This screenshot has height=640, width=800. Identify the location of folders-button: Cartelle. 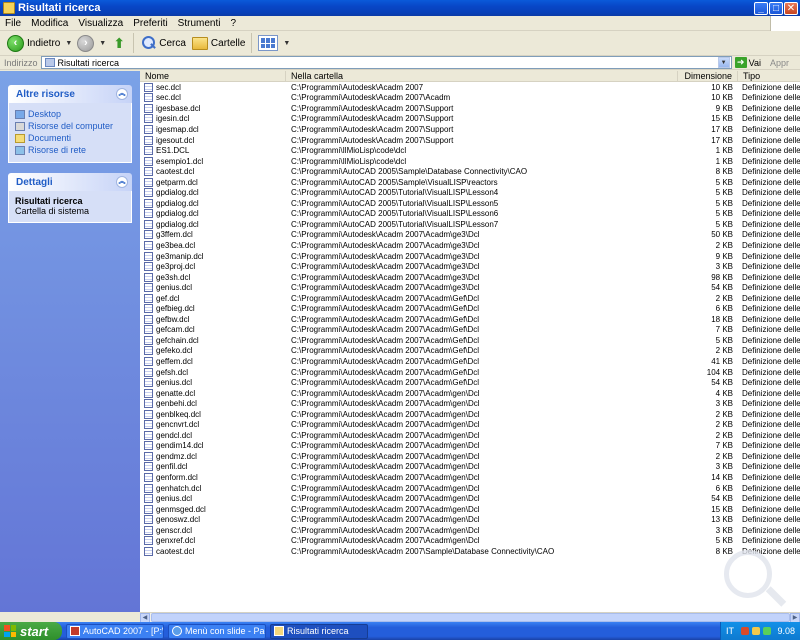
(218, 43).